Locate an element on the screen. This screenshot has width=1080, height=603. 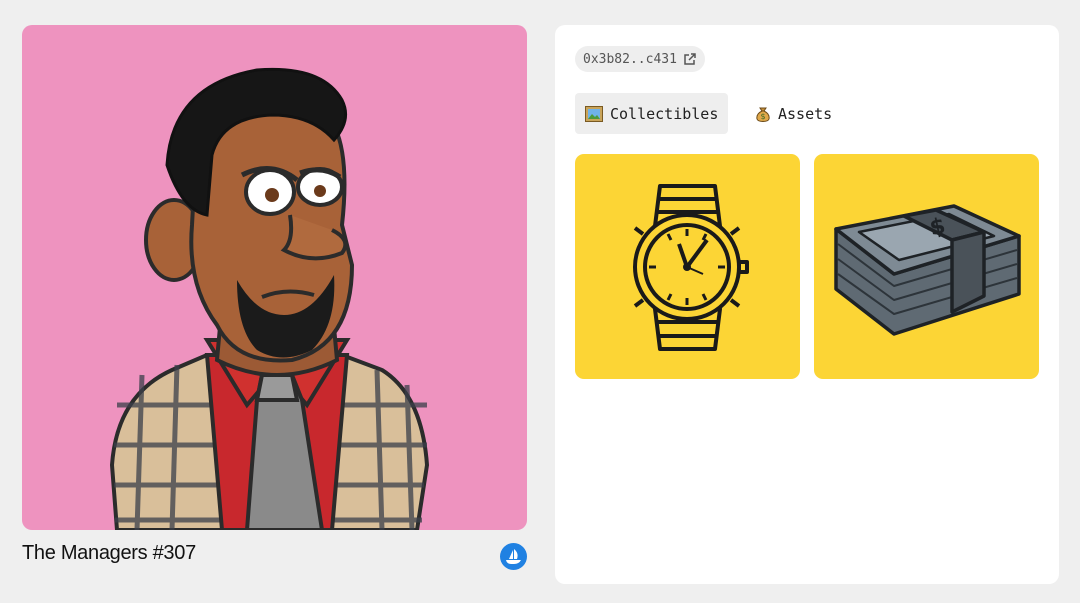
nft-title: The Managers #307 is located at coordinates (109, 553).